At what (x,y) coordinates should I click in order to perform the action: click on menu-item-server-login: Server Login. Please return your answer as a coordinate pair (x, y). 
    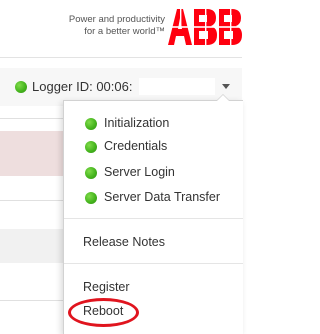
    Looking at the image, I should click on (153, 173).